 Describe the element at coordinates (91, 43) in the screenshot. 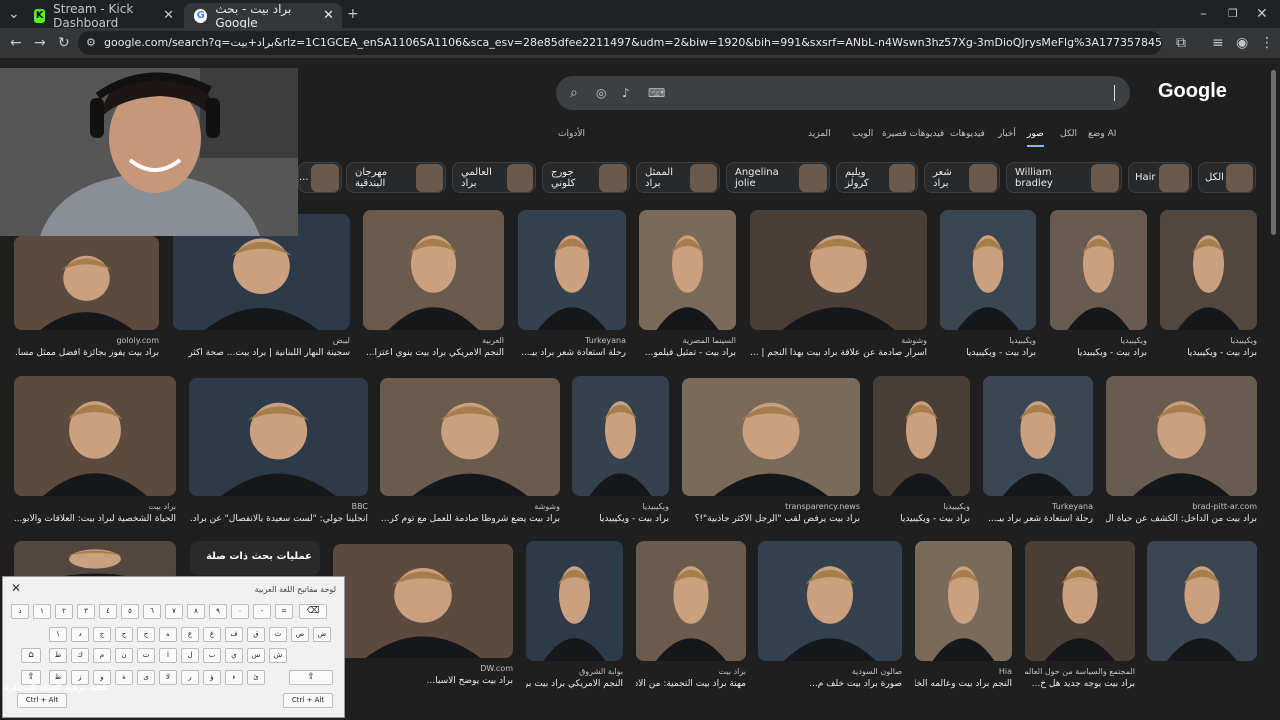

I see `site-info-icon: ⚙` at that location.